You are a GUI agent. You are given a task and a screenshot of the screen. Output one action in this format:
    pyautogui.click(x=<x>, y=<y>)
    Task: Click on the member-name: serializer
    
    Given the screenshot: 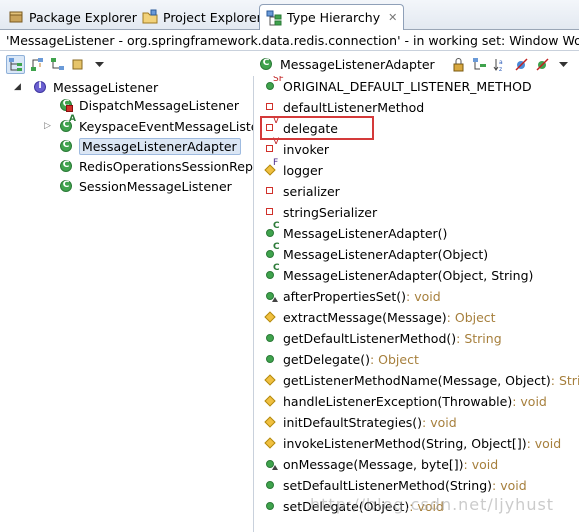 What is the action you would take?
    pyautogui.click(x=311, y=191)
    